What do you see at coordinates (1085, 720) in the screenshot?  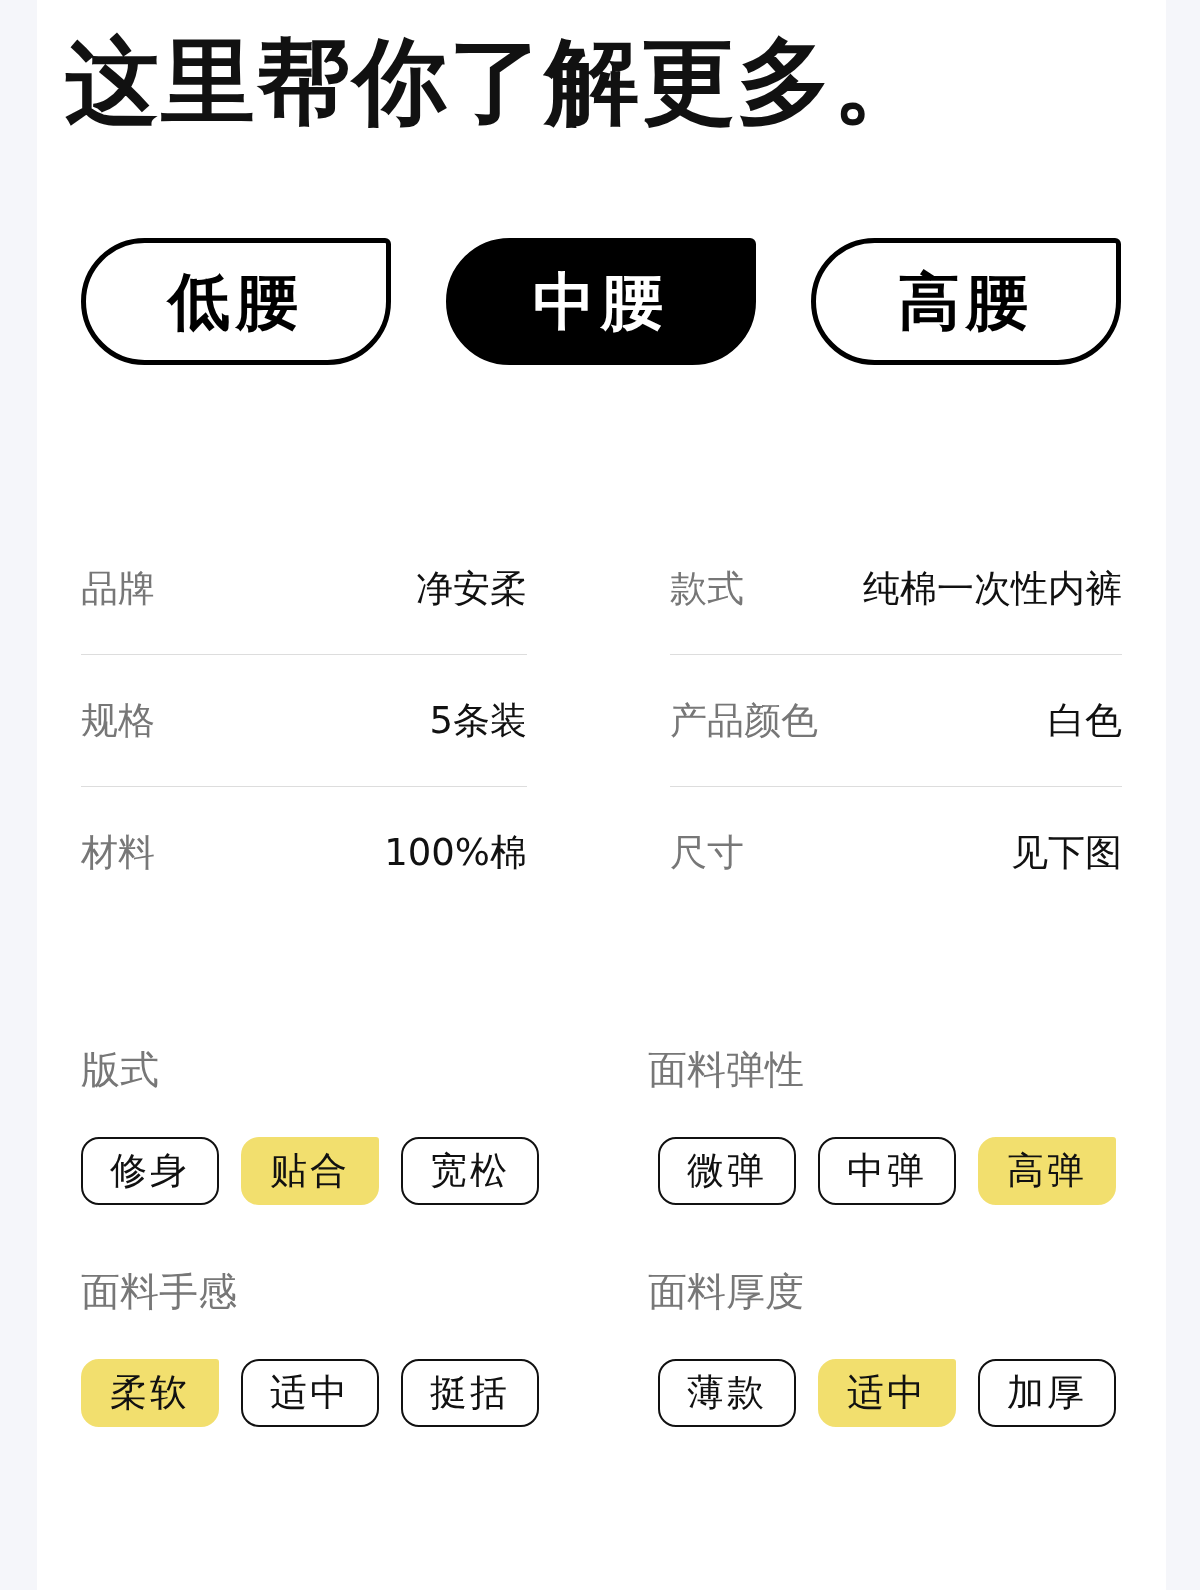 I see `spec-value: 白色` at bounding box center [1085, 720].